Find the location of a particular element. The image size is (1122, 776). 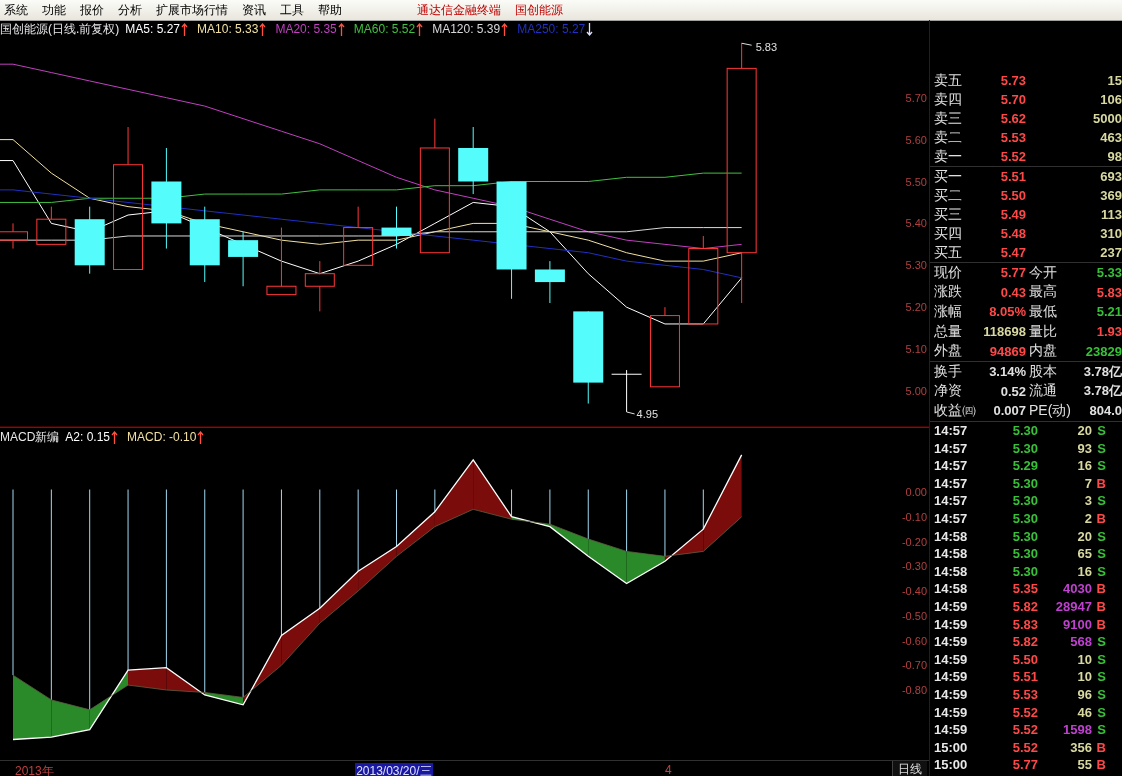

trade-volume: 96 is located at coordinates (1084, 694).